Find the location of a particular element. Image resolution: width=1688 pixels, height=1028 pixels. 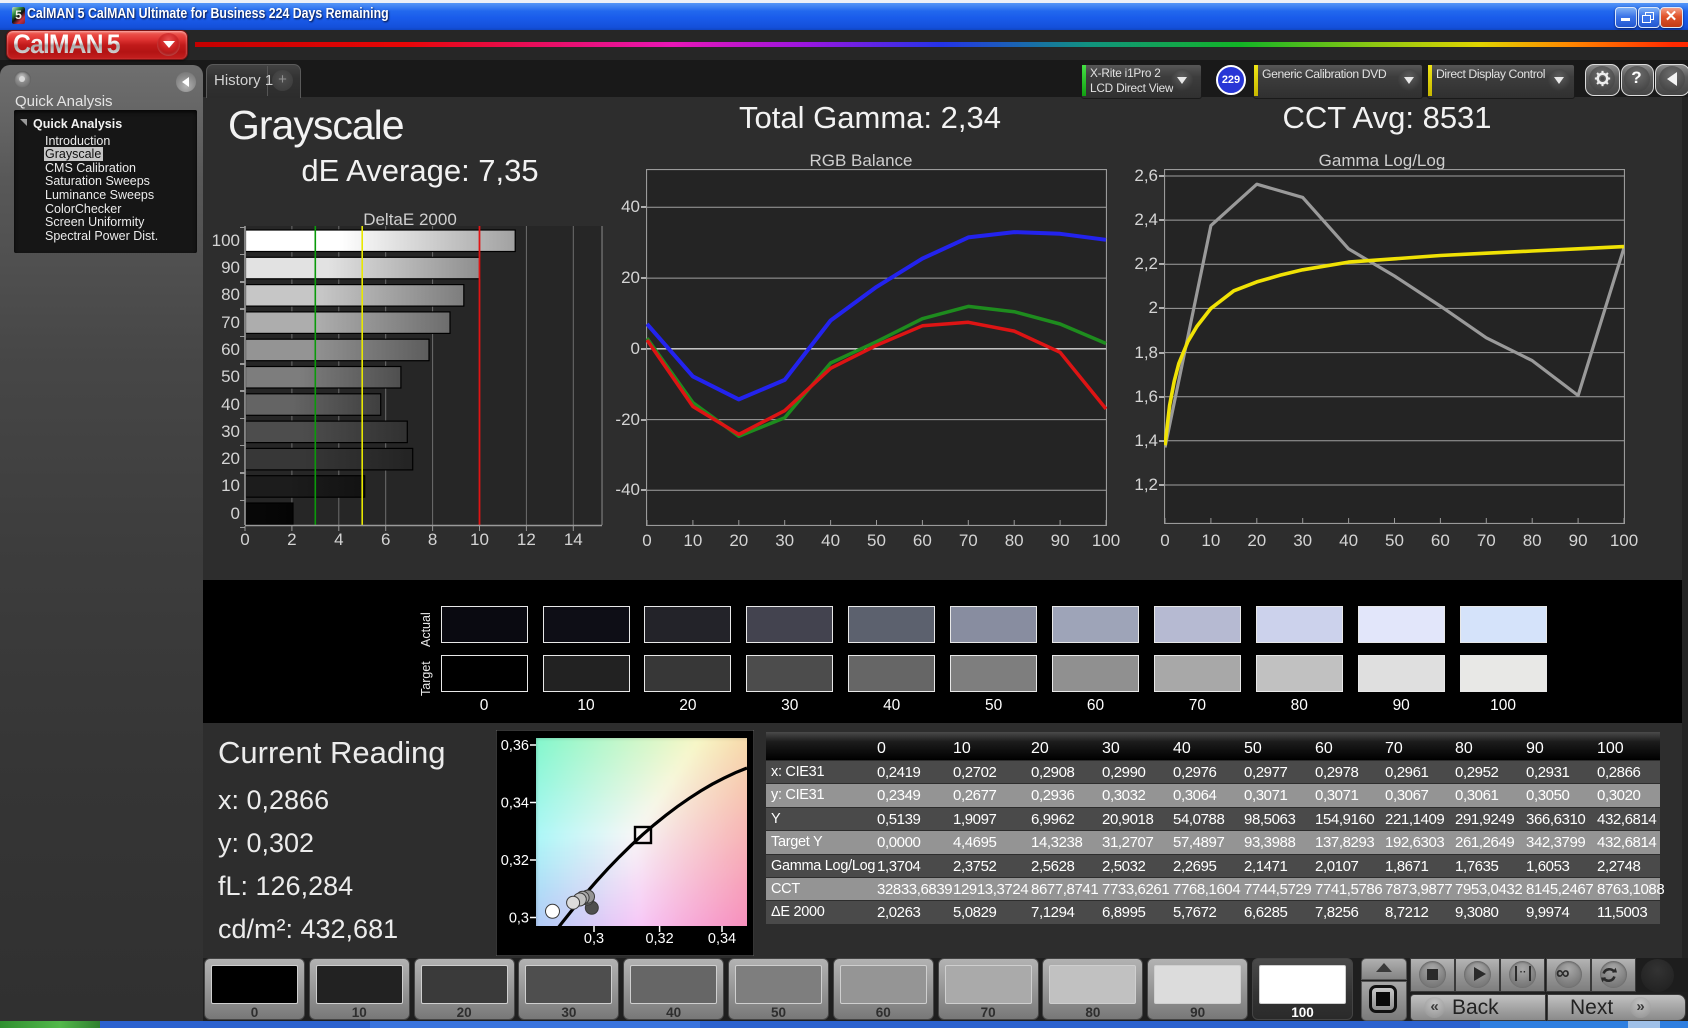

svg-text: 0,36 is located at coordinates (515, 746).